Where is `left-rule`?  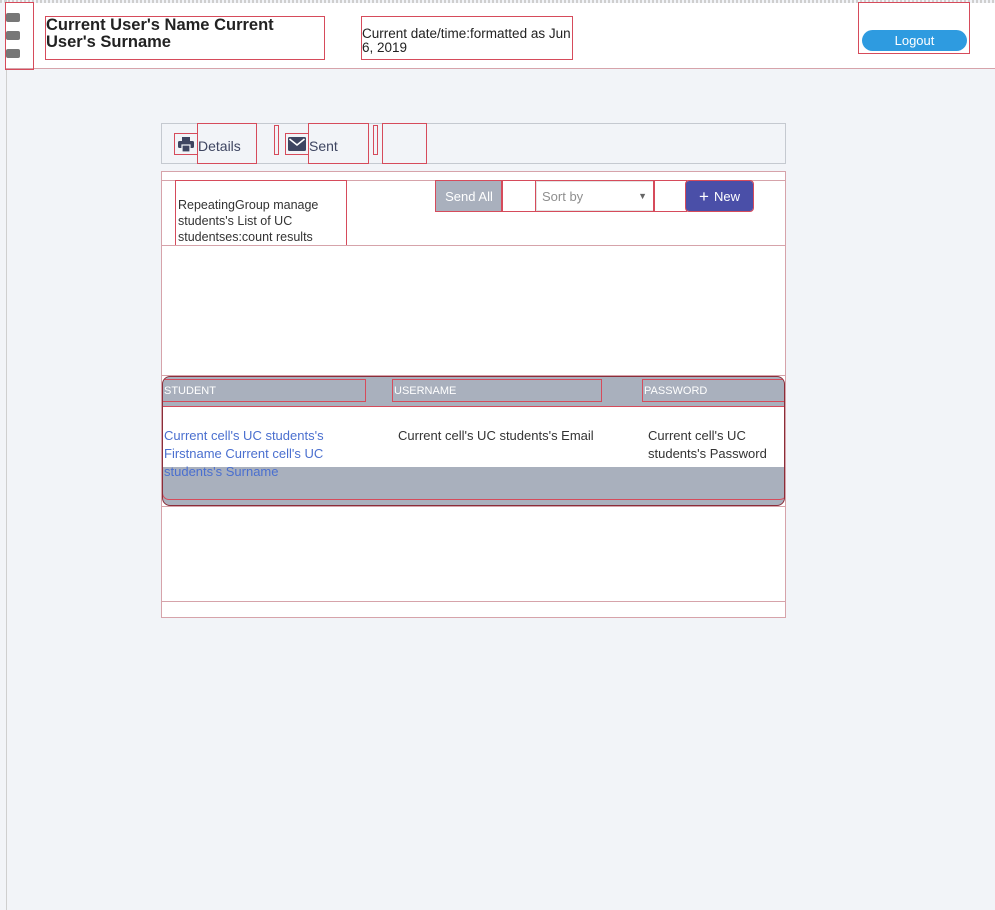
left-rule is located at coordinates (6, 455).